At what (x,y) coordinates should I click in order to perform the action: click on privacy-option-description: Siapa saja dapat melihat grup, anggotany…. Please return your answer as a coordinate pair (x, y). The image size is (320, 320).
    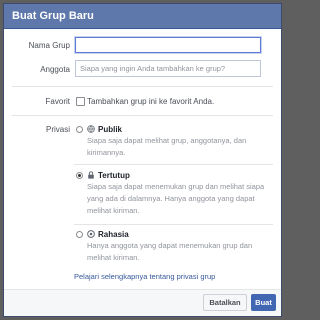
    Looking at the image, I should click on (167, 146).